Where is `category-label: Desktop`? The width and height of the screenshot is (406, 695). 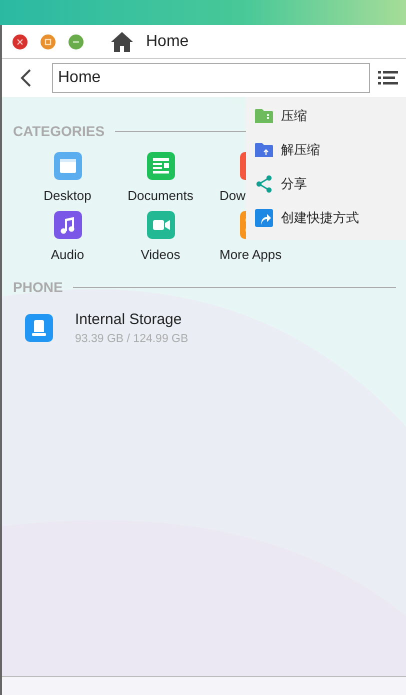
category-label: Desktop is located at coordinates (67, 195).